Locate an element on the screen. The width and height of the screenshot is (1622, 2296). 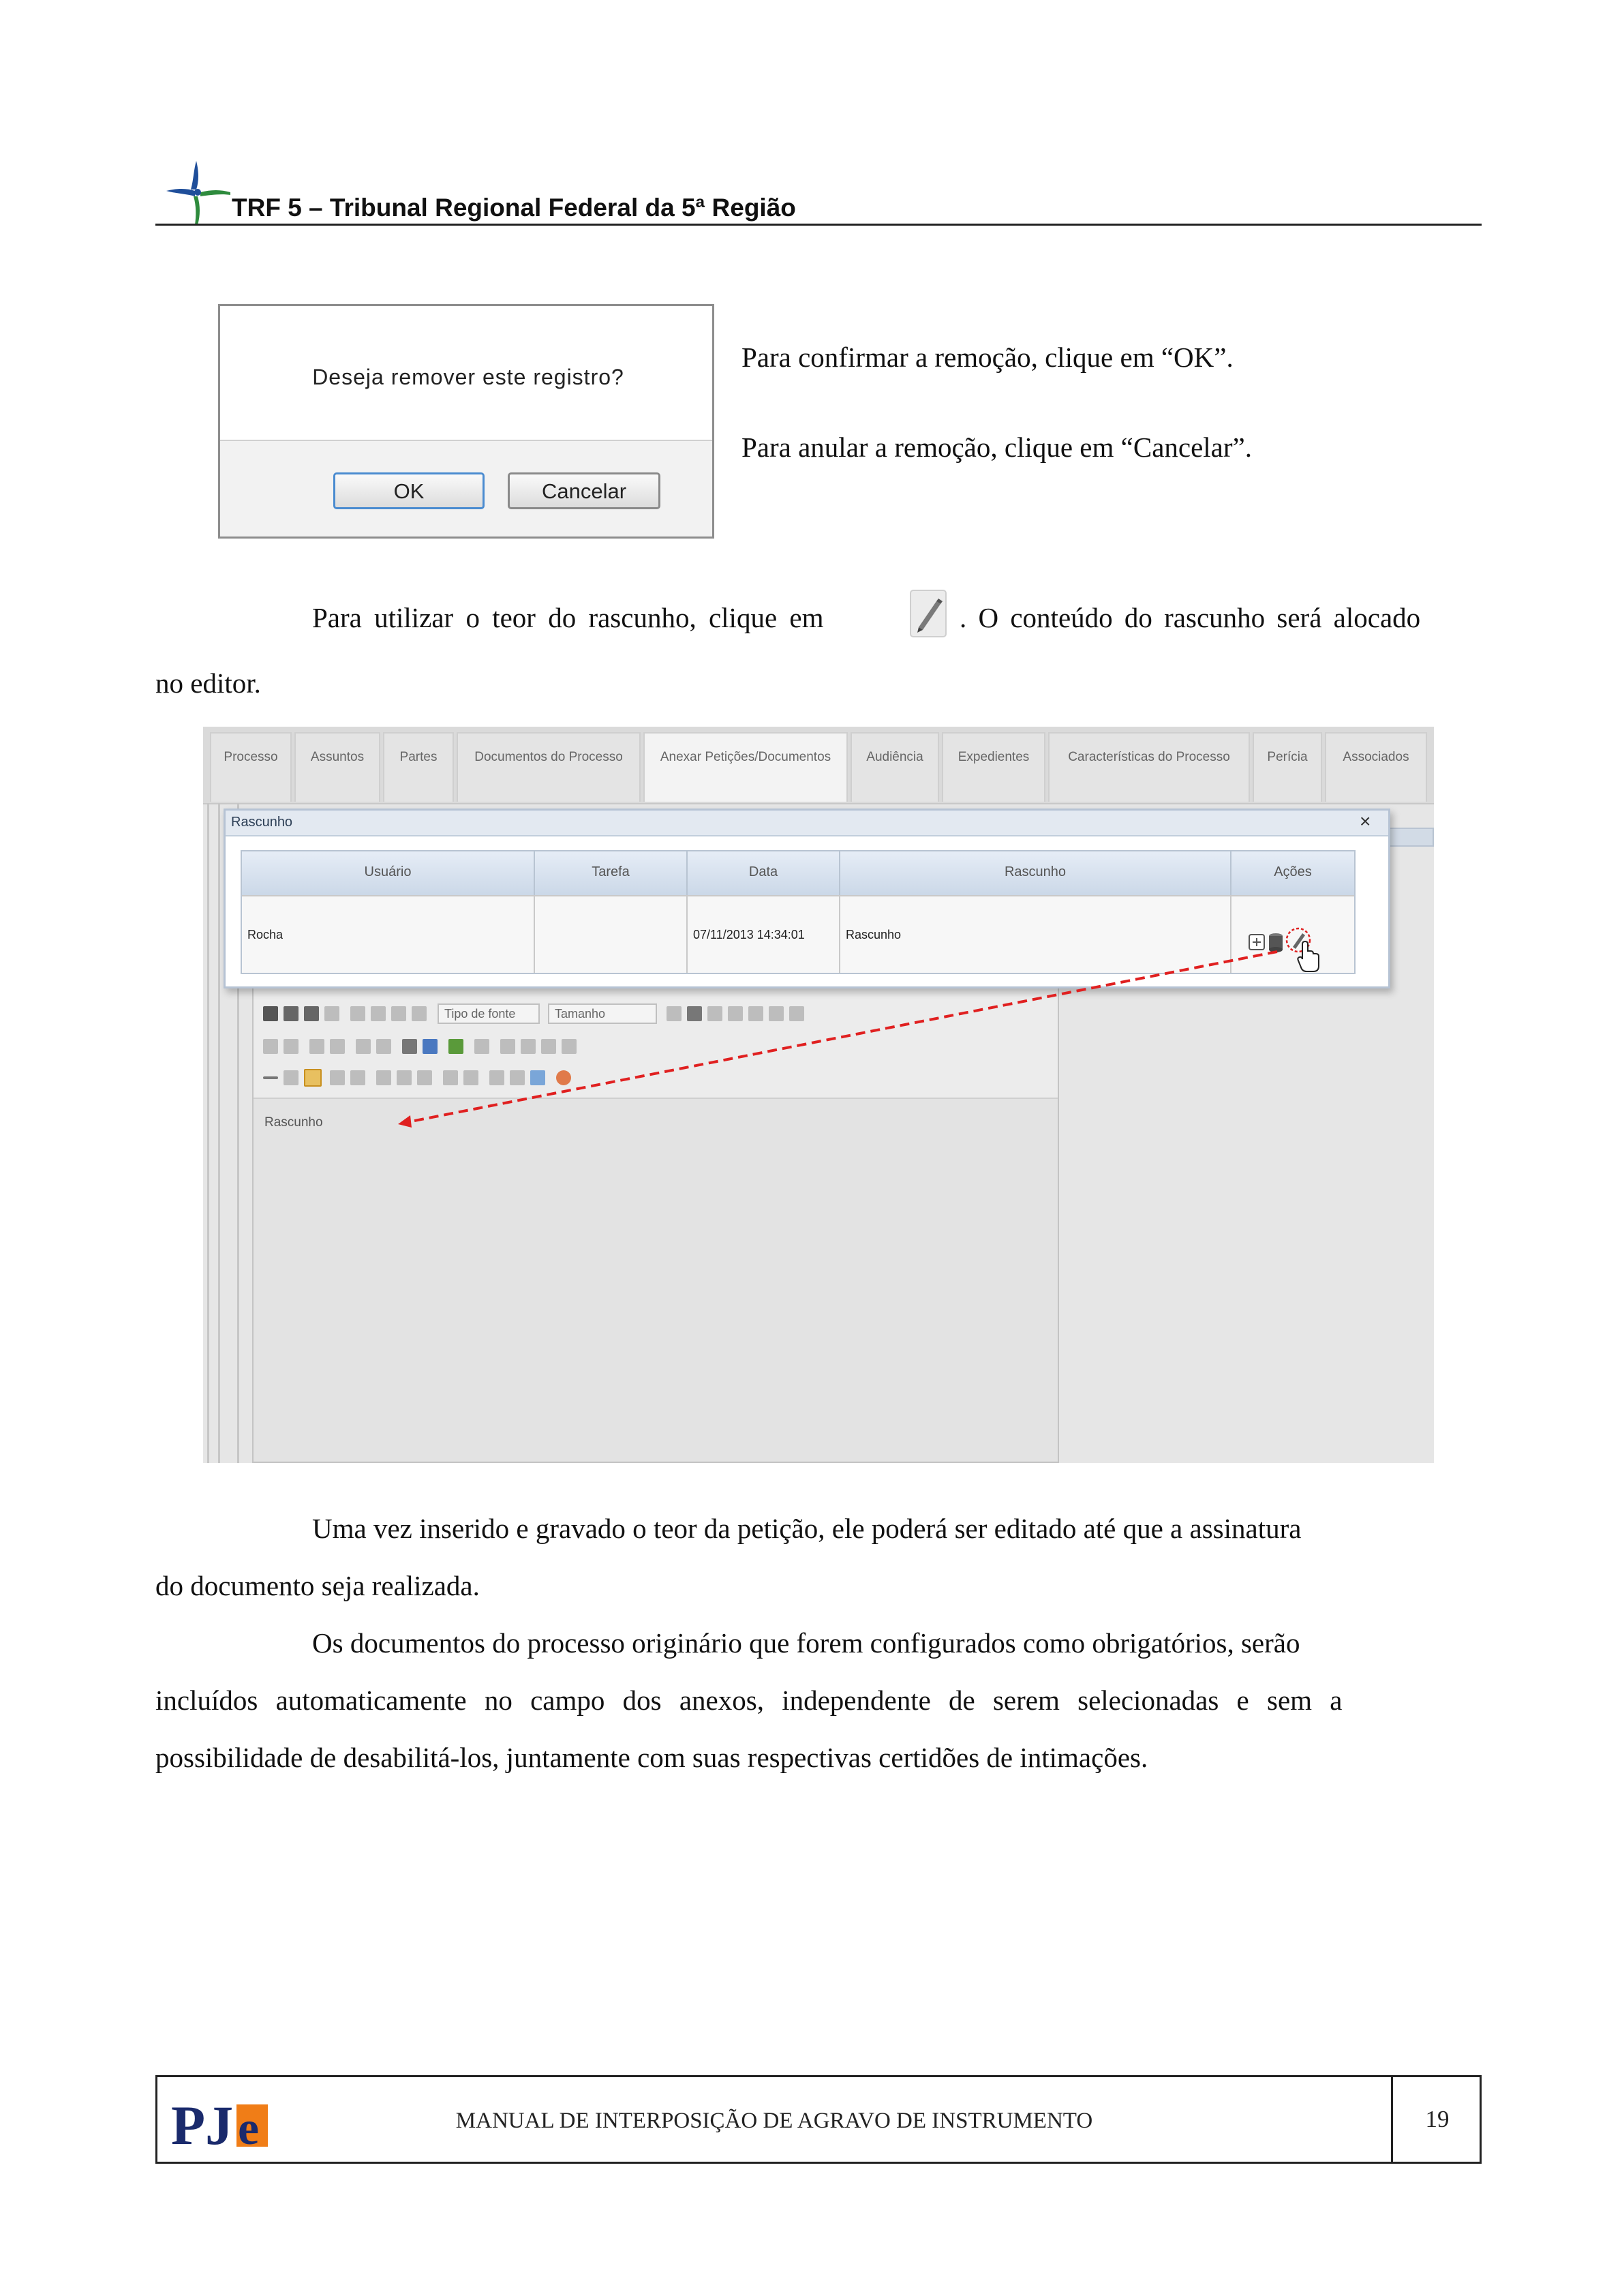
trf5-logo-icon is located at coordinates (198, 193).